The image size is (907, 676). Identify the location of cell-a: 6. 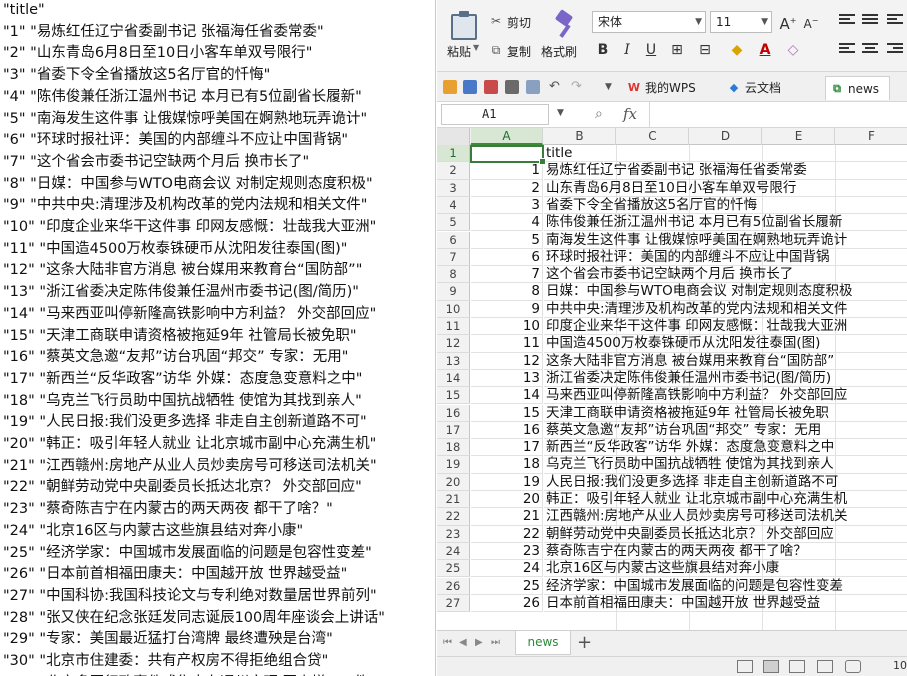
(507, 257).